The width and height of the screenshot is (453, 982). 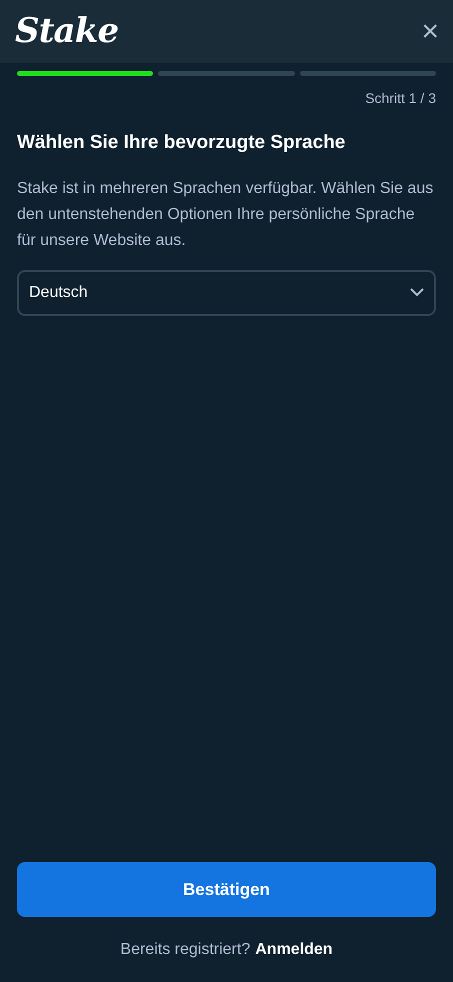 I want to click on confirm-button: Bestätigen, so click(x=226, y=889).